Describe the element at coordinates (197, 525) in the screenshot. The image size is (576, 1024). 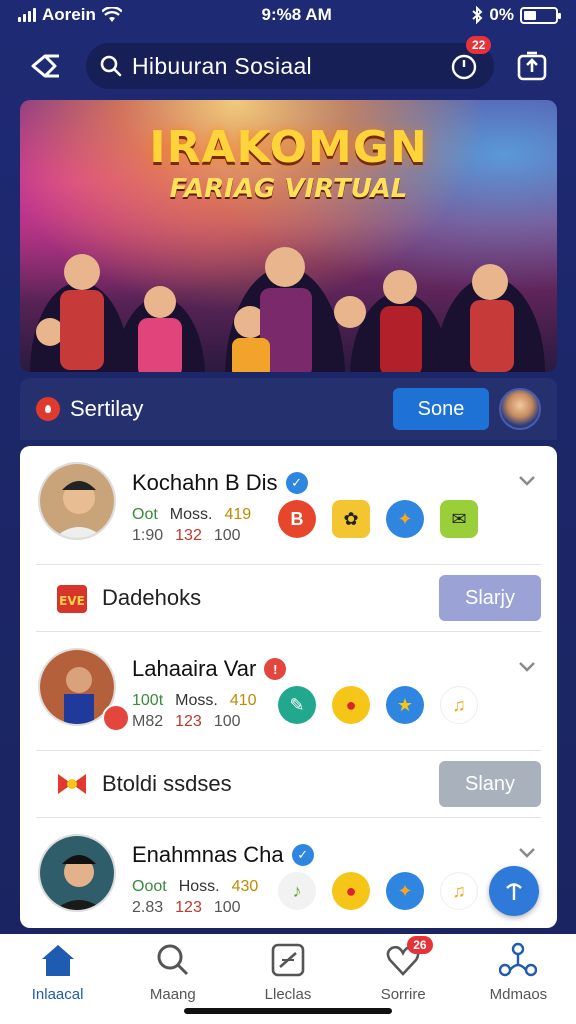
I see `user-stats: Oot Moss. 419 1:90 132 100` at that location.